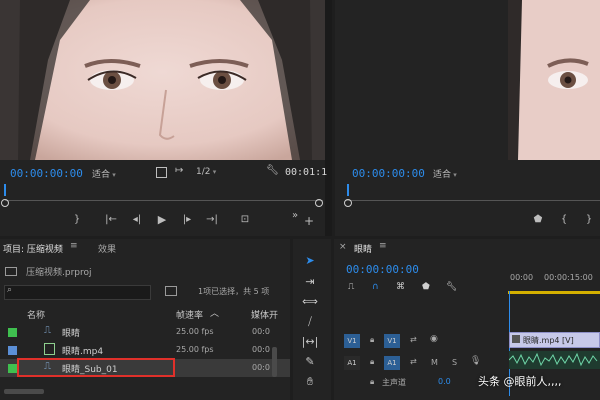  Describe the element at coordinates (463, 173) in the screenshot. I see `program-fit-dropdown: 适合` at that location.